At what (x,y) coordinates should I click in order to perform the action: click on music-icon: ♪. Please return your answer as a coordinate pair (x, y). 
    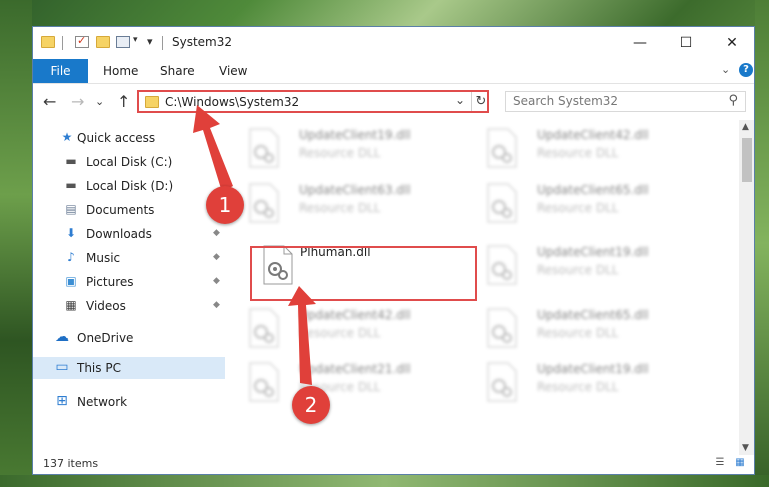
    Looking at the image, I should click on (71, 257).